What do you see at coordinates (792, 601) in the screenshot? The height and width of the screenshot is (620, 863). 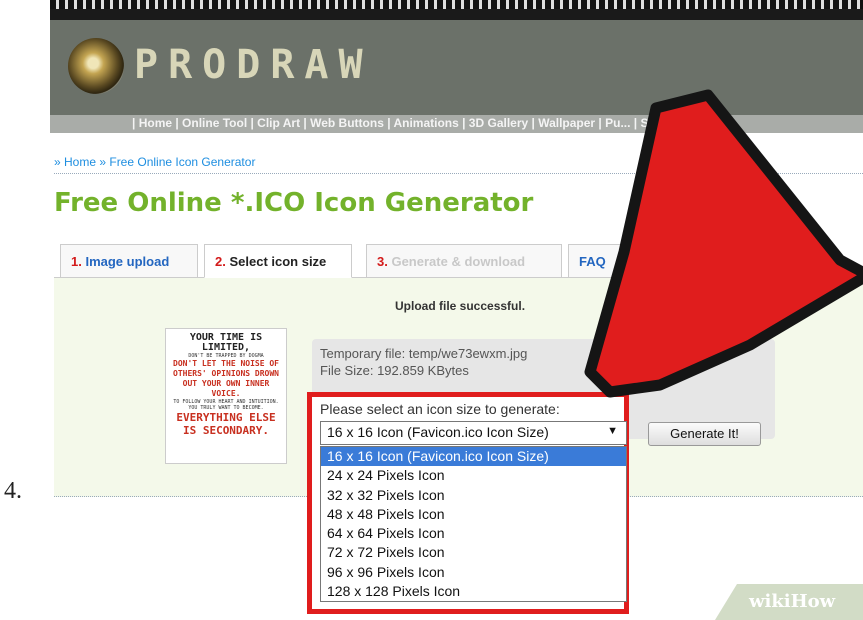 I see `watermark-text: wikiHow` at bounding box center [792, 601].